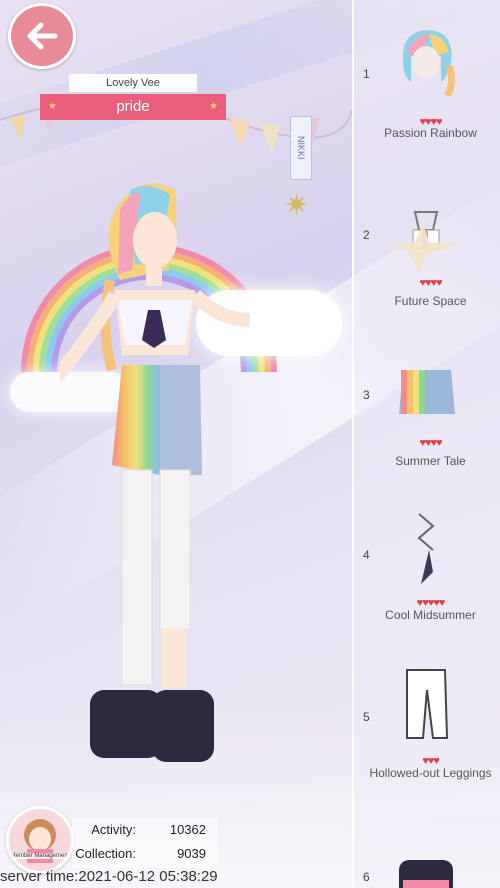  What do you see at coordinates (429, 63) in the screenshot?
I see `hair-icon` at bounding box center [429, 63].